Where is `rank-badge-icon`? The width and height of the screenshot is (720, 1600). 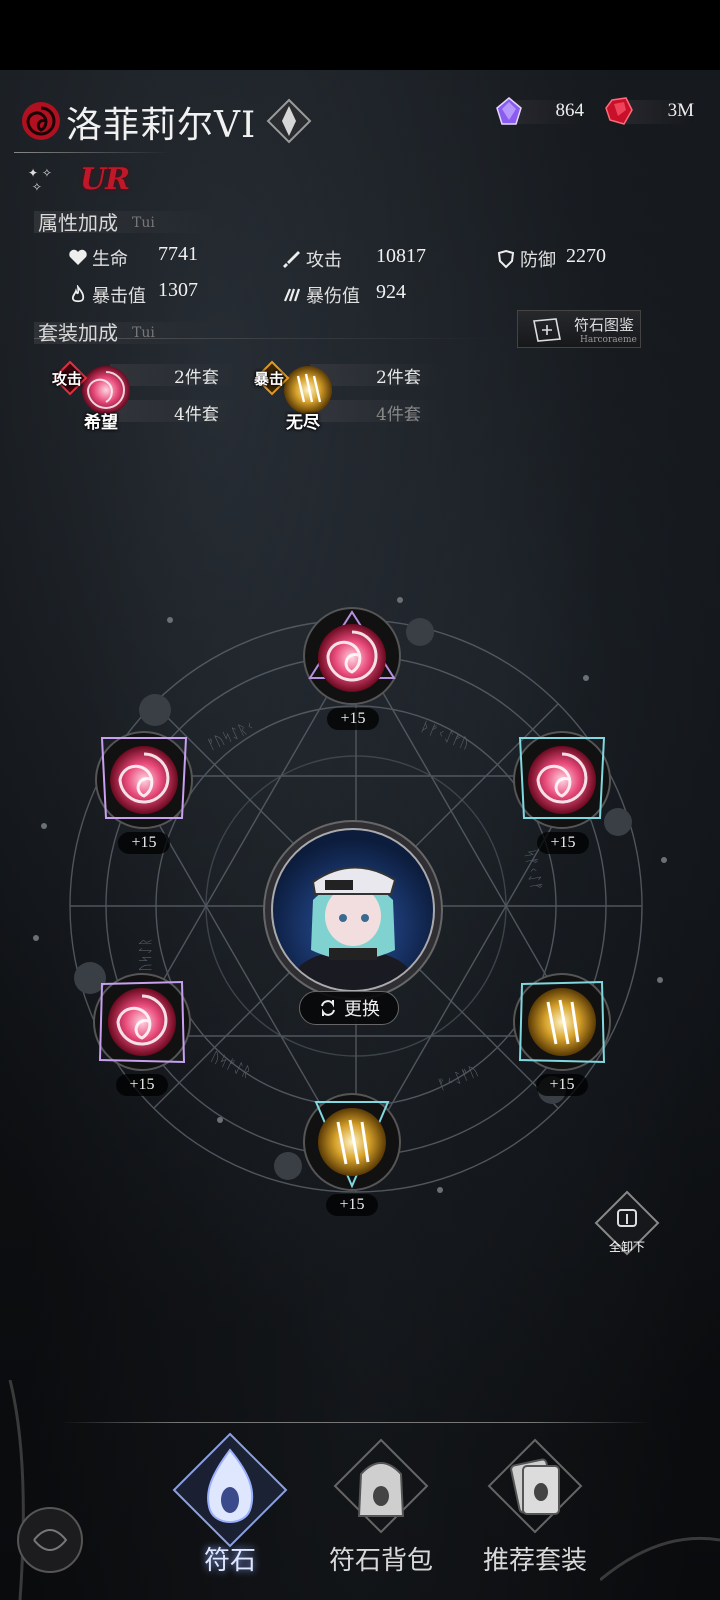
rank-badge-icon is located at coordinates (289, 121).